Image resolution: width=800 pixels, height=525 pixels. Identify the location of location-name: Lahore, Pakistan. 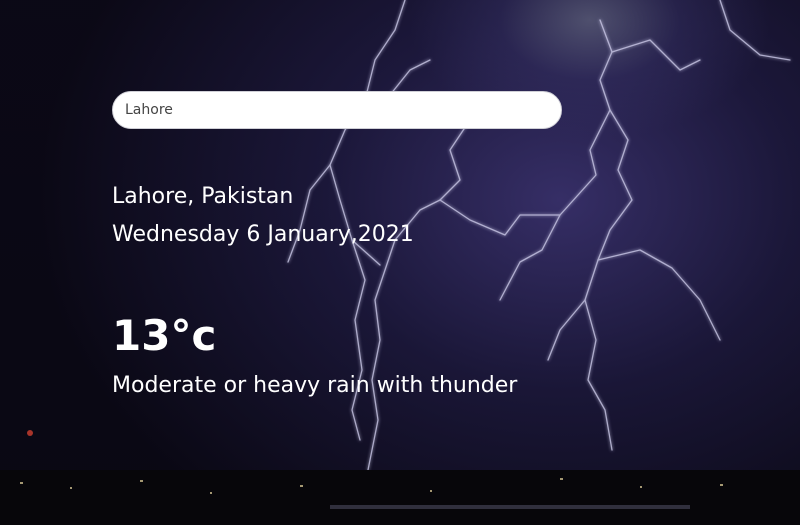
(203, 196).